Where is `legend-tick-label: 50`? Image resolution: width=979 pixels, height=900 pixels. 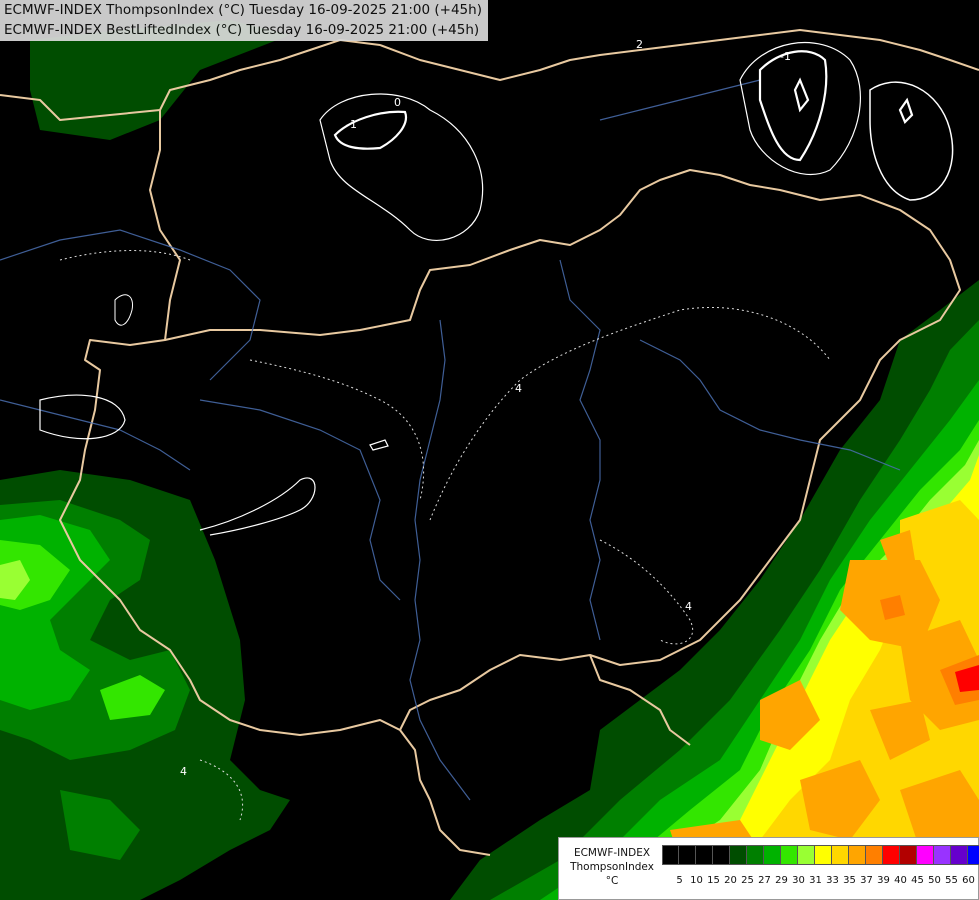 legend-tick-label: 50 is located at coordinates (934, 880).